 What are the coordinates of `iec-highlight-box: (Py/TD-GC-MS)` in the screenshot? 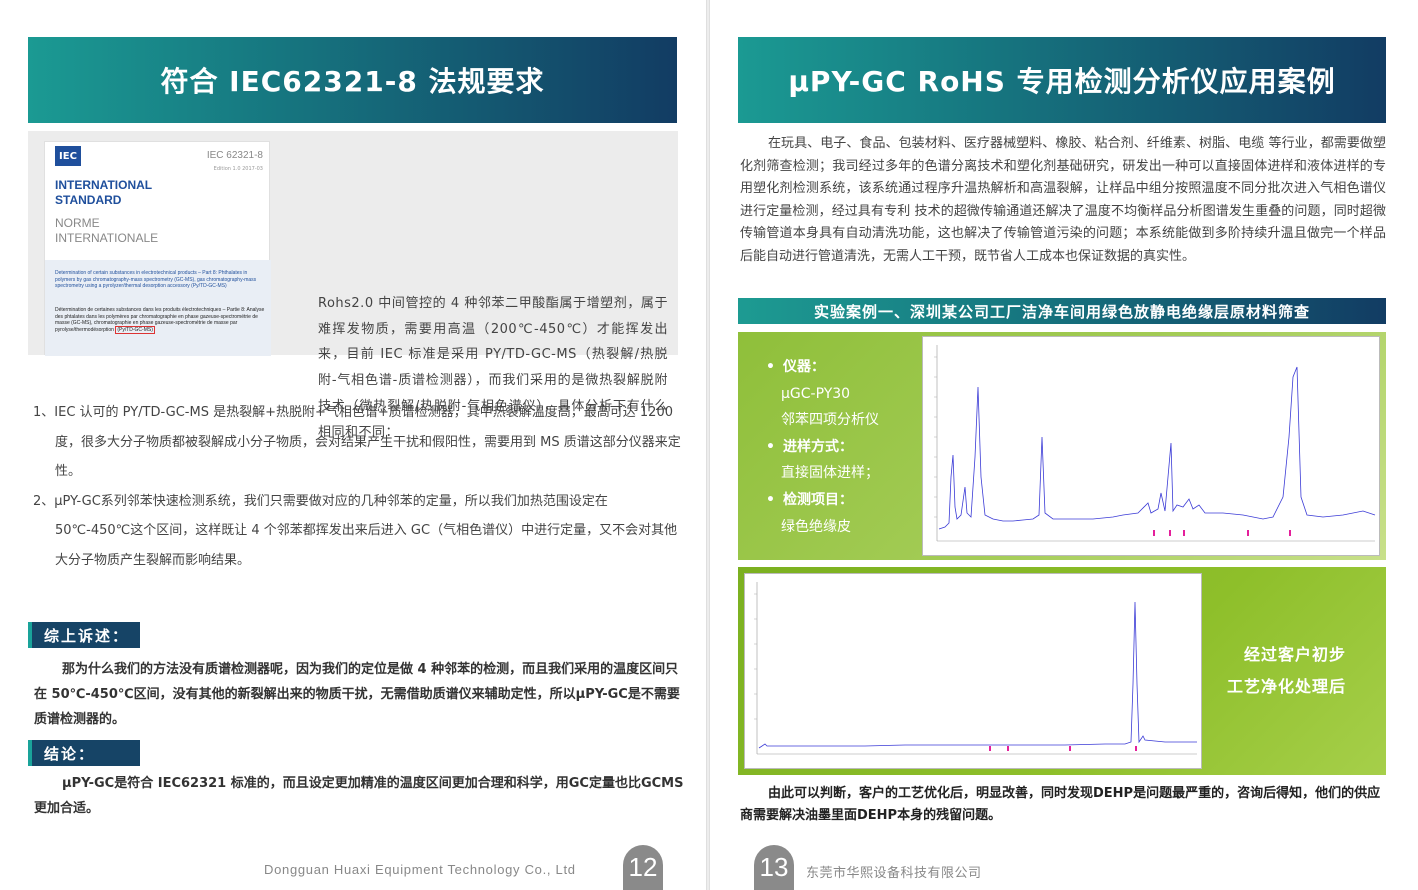 It's located at (135, 329).